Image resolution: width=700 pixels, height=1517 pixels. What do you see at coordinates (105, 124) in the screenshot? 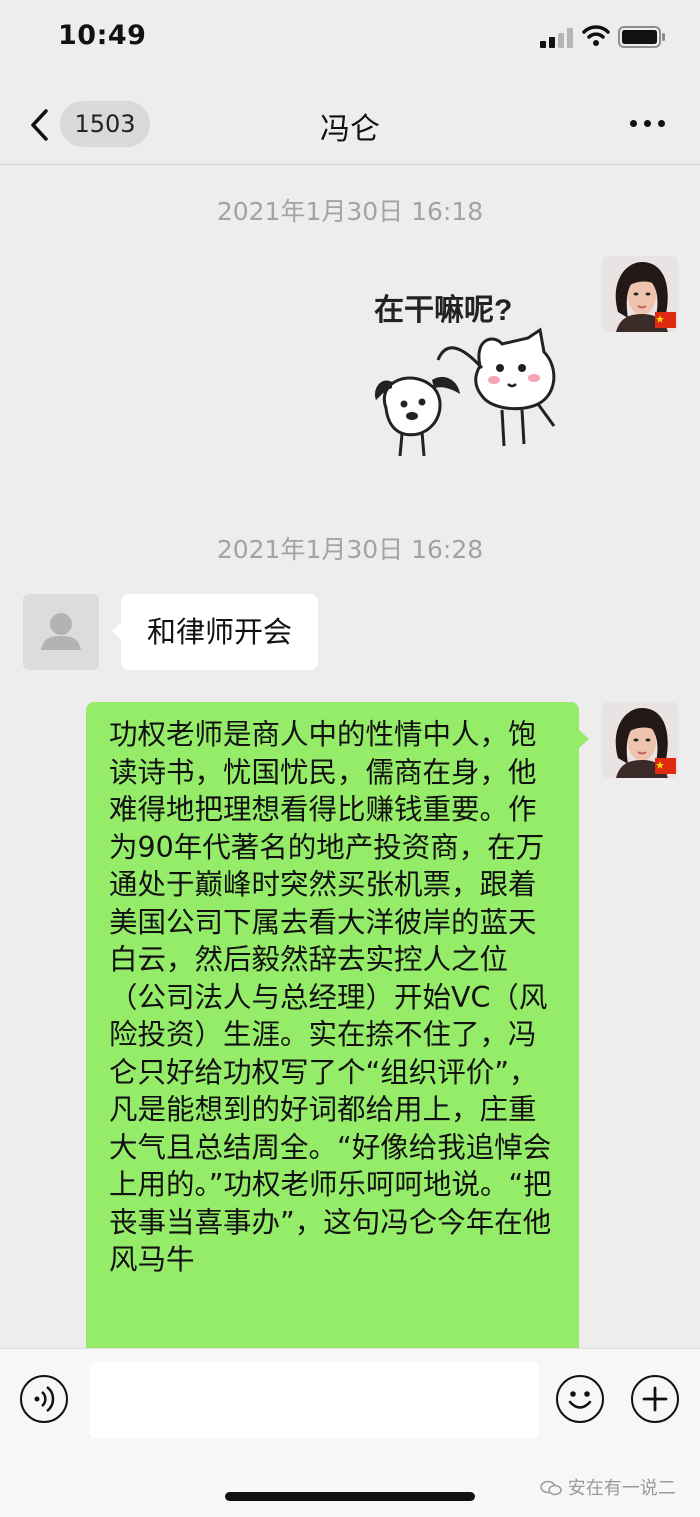
I see `unread-count-badge: 1503` at bounding box center [105, 124].